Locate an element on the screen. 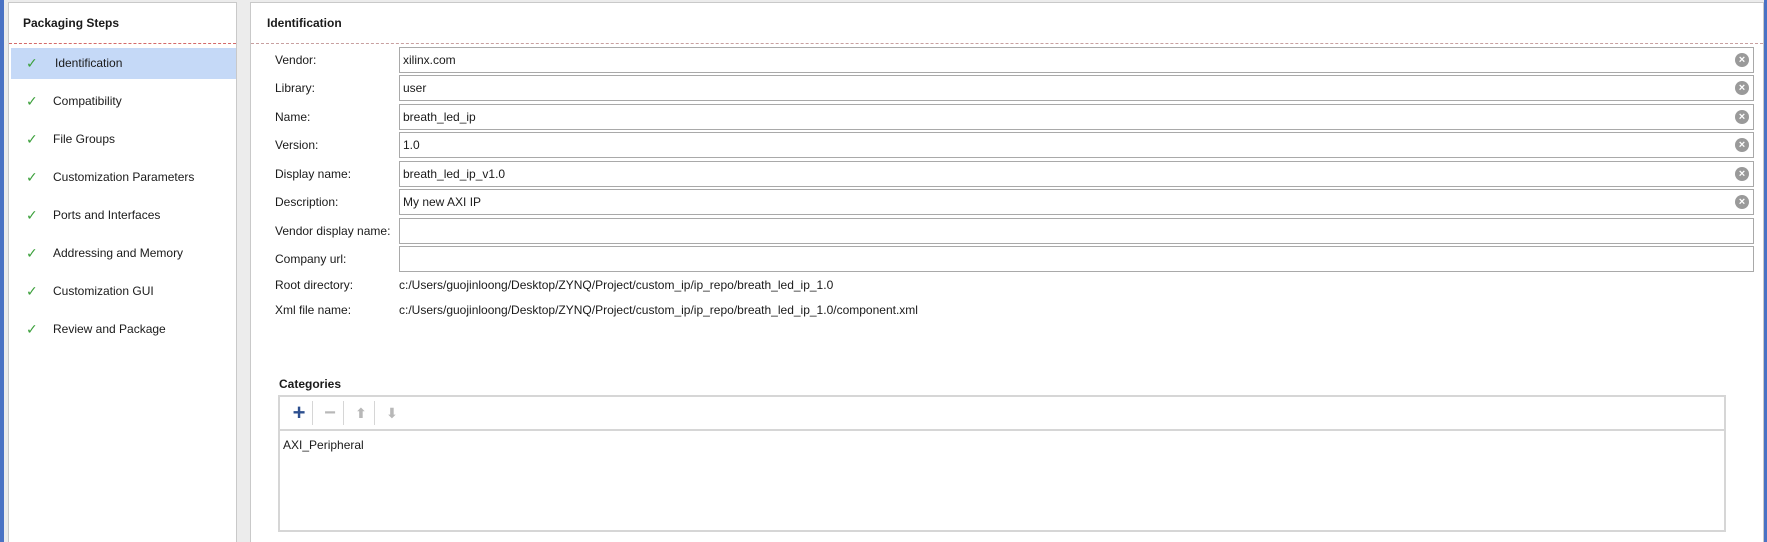 The image size is (1767, 542). xml-file-name-label: Xml file name: is located at coordinates (313, 310).